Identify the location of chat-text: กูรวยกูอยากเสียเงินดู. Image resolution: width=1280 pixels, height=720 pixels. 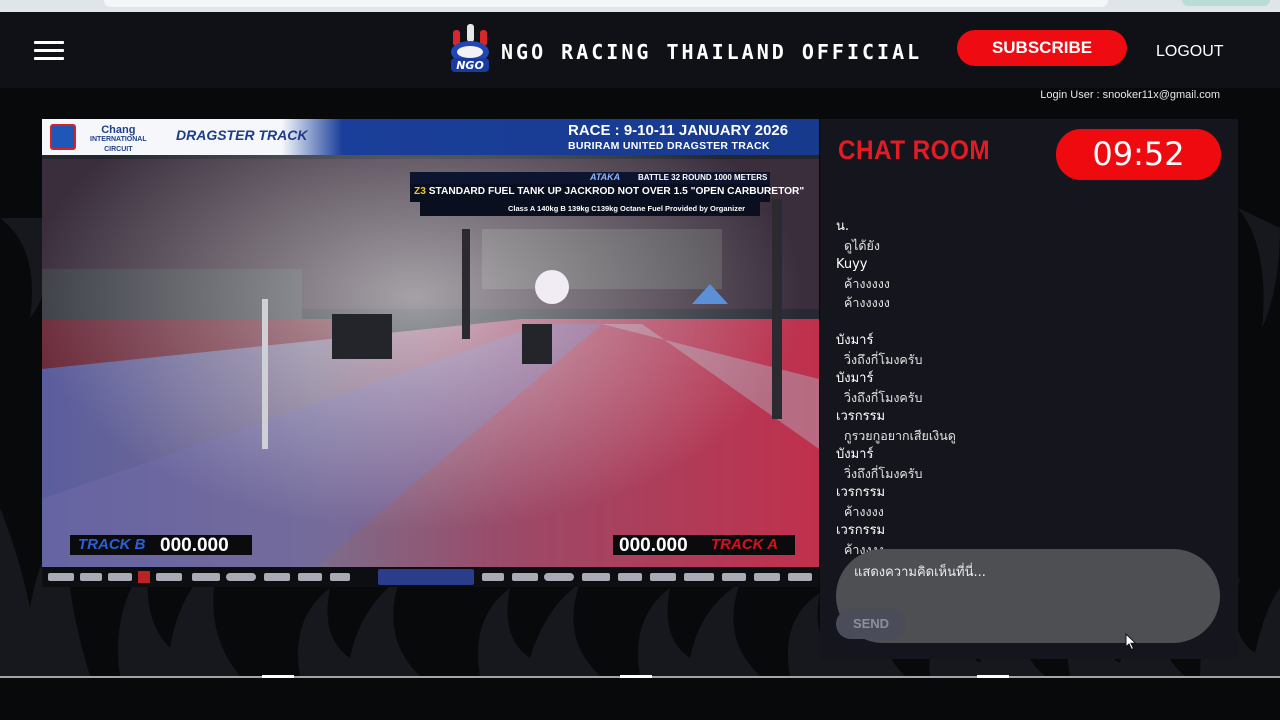
(900, 435).